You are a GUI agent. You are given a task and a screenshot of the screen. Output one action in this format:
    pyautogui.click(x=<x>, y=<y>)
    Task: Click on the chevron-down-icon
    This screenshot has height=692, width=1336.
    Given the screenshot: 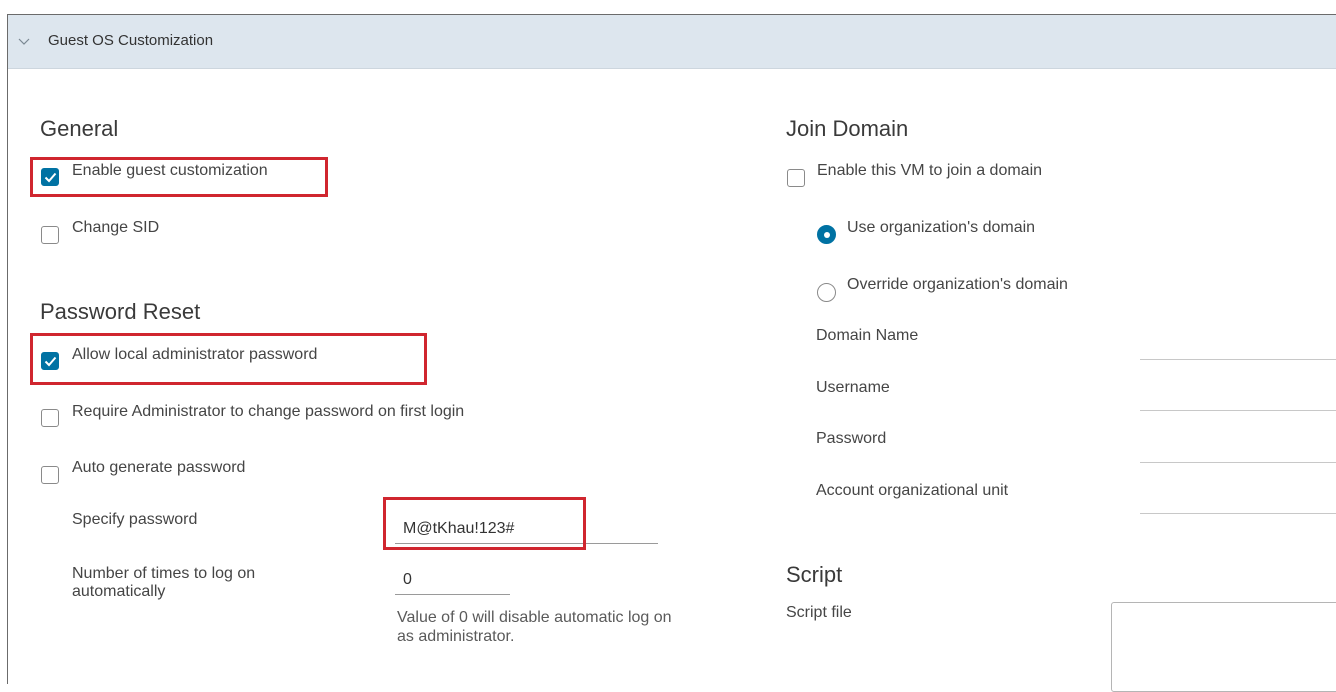 What is the action you would take?
    pyautogui.click(x=24, y=41)
    